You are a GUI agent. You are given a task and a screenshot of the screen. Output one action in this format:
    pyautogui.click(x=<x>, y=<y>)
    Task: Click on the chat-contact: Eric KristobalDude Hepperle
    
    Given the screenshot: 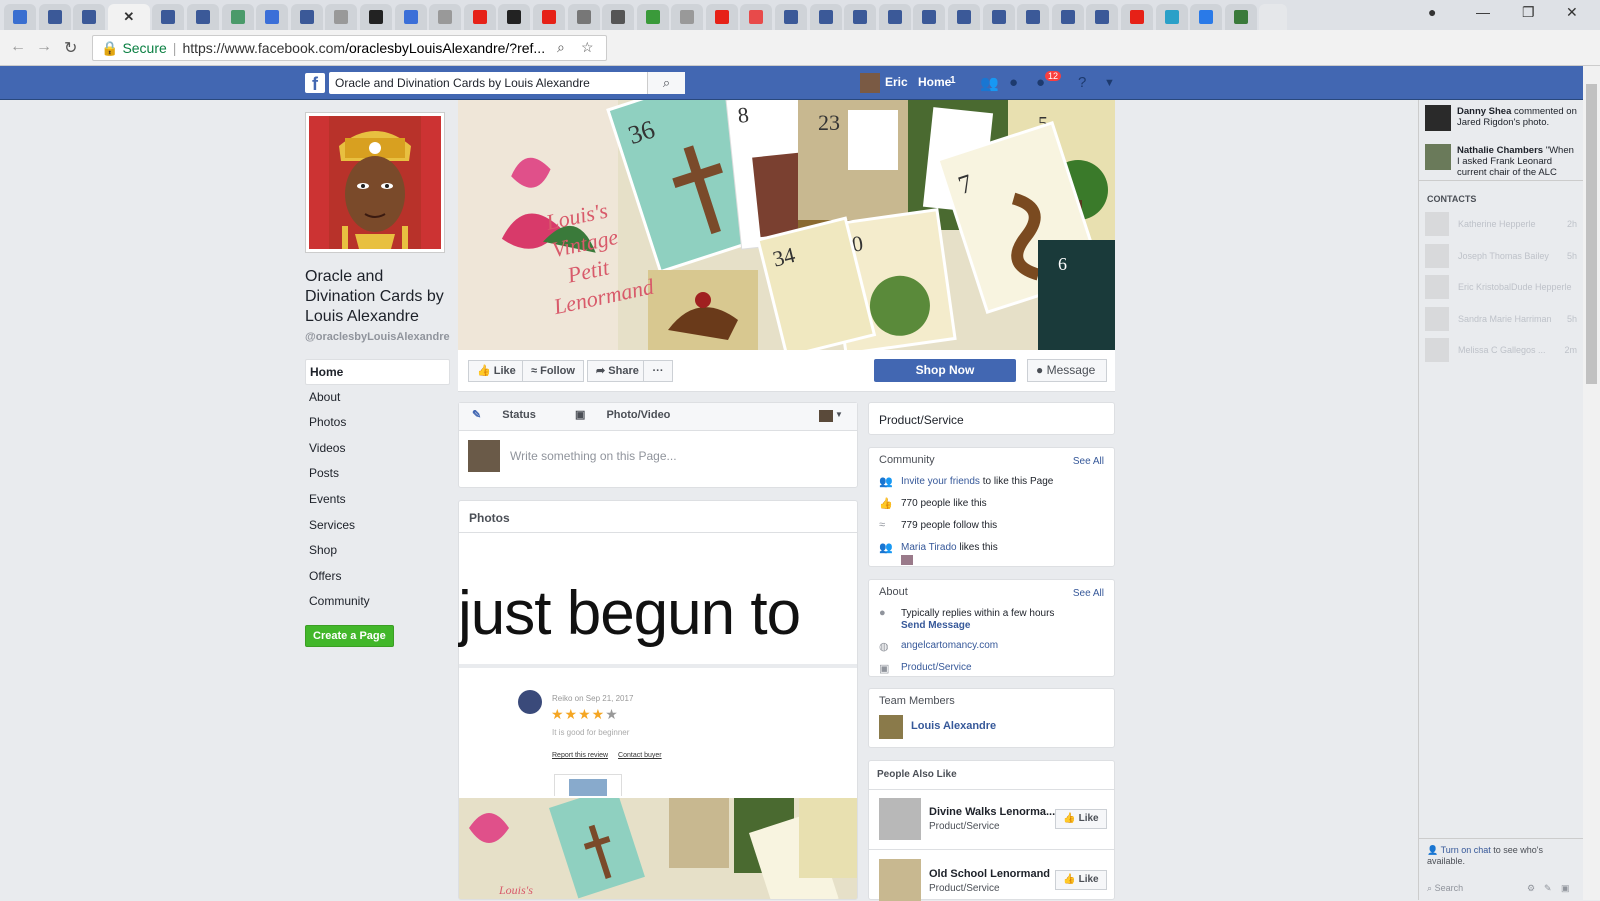 What is the action you would take?
    pyautogui.click(x=1505, y=287)
    